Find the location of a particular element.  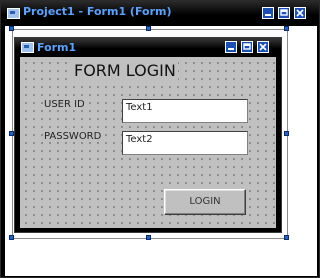

resize-handle-top is located at coordinates (148, 28).